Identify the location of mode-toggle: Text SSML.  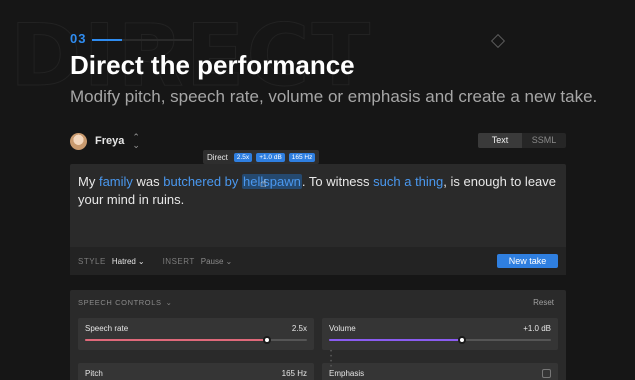
(522, 140).